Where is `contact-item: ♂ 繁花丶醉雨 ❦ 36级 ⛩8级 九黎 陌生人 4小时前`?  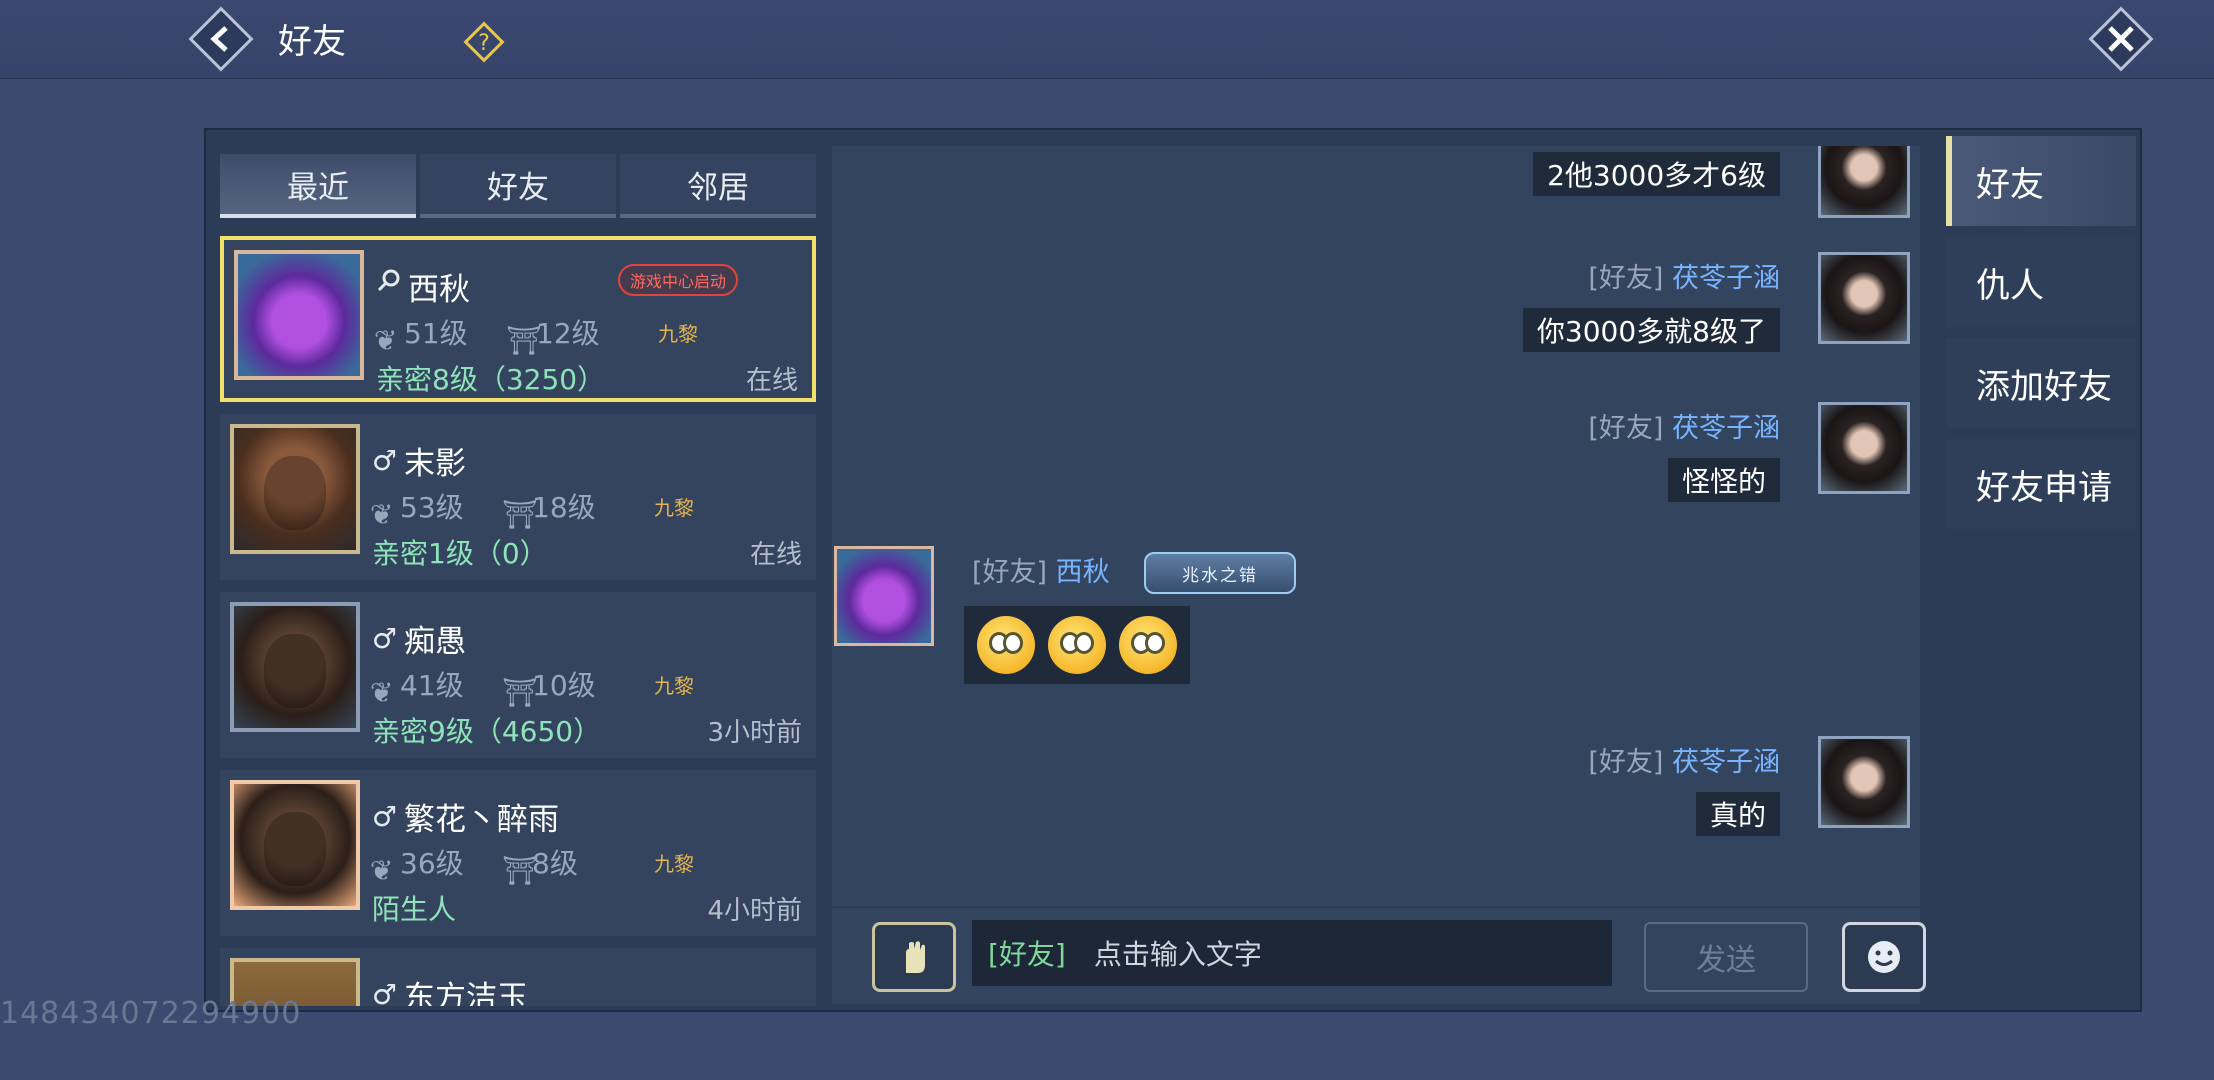
contact-item: ♂ 繁花丶醉雨 ❦ 36级 ⛩8级 九黎 陌生人 4小时前 is located at coordinates (518, 853).